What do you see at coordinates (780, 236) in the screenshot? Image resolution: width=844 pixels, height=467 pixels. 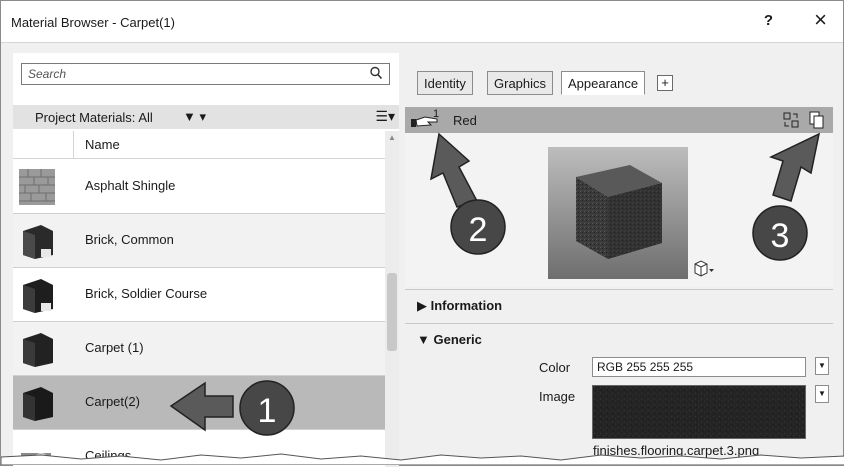 I see `callout-3-label: 3` at bounding box center [780, 236].